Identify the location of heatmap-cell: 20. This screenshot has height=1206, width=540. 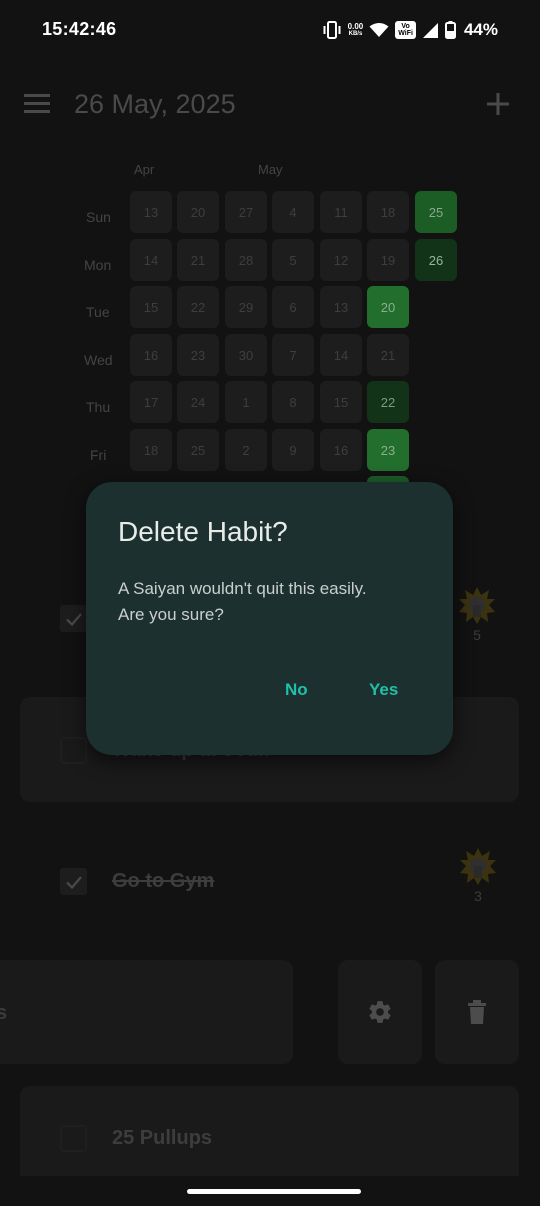
(198, 212).